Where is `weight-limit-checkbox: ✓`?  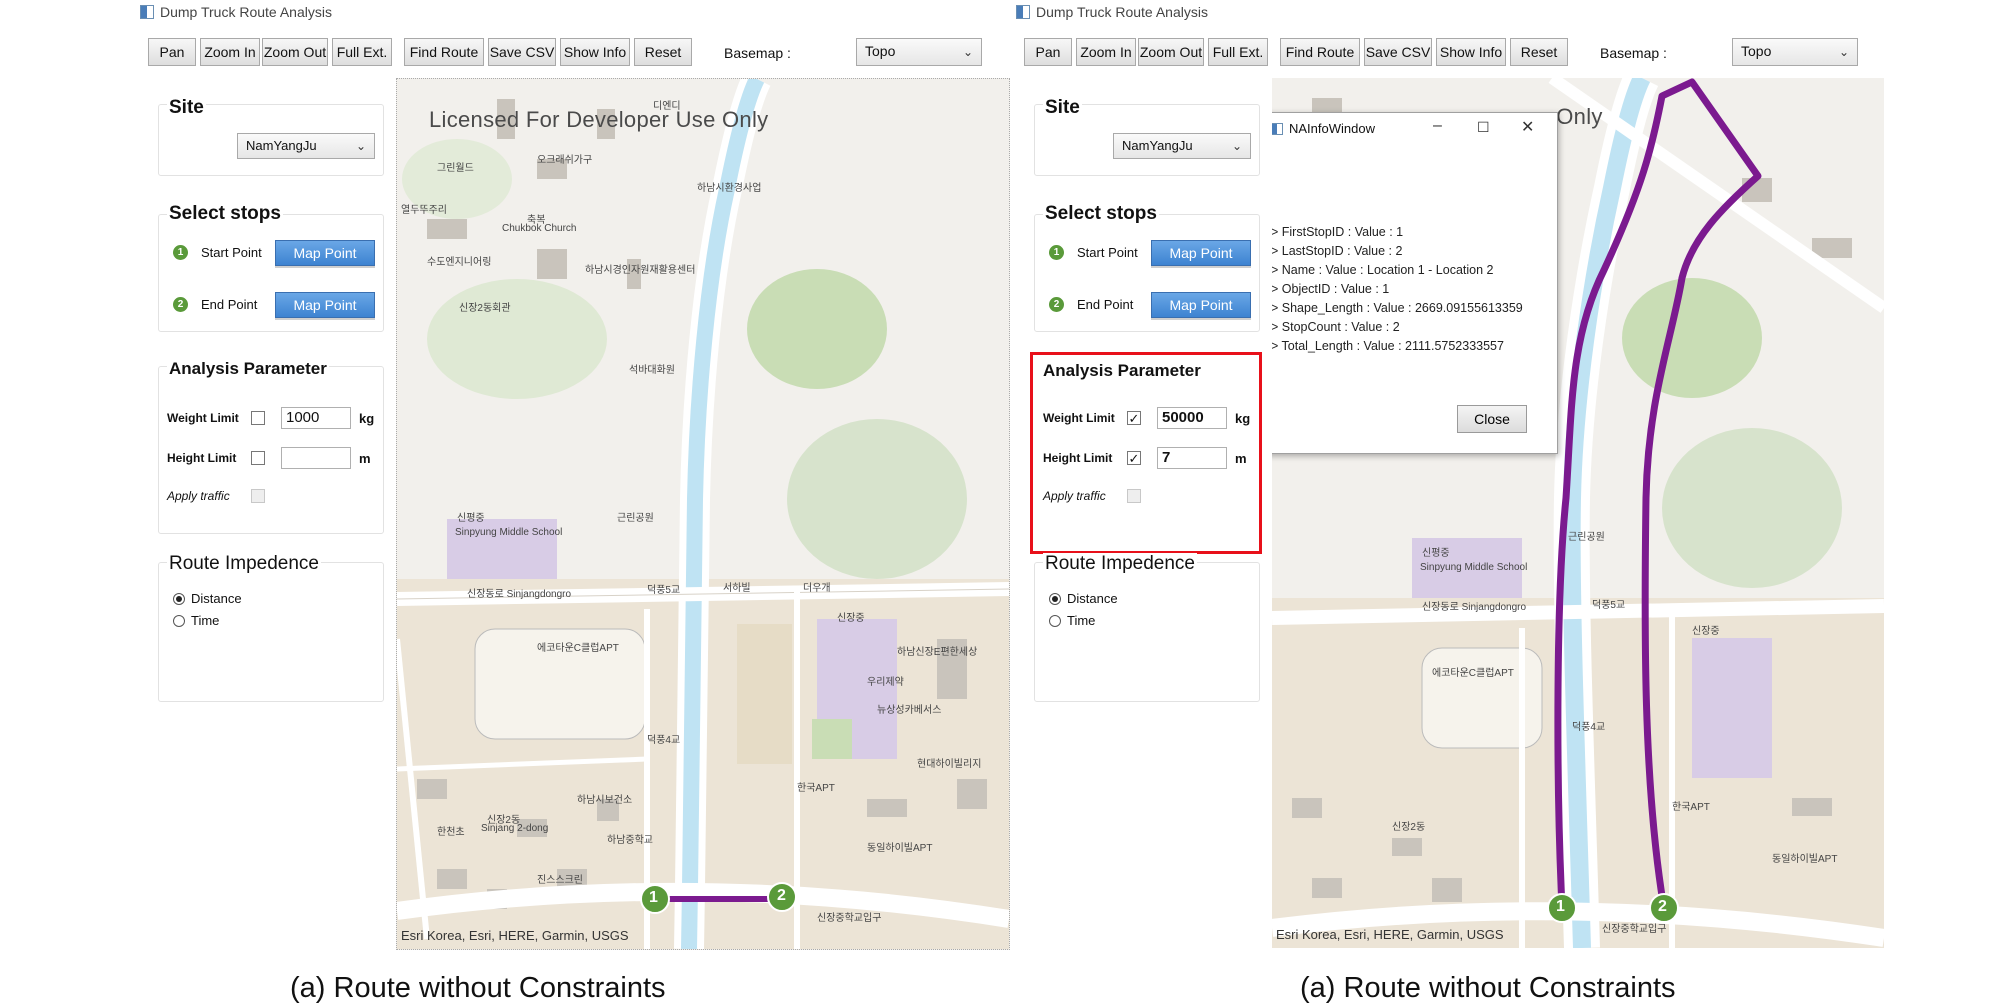
weight-limit-checkbox: ✓ is located at coordinates (1134, 418).